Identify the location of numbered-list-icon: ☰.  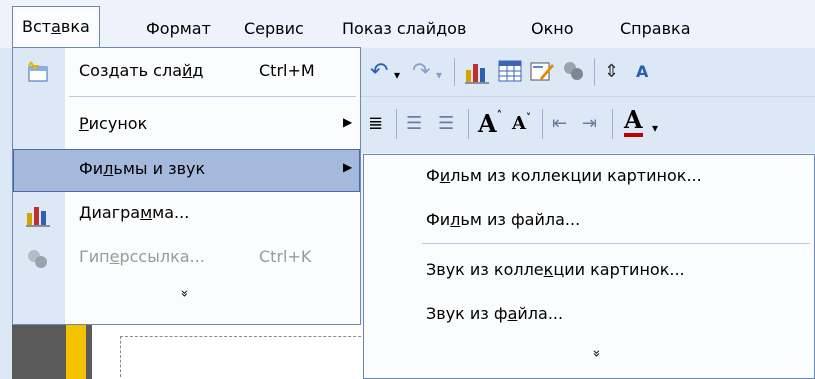
(414, 124).